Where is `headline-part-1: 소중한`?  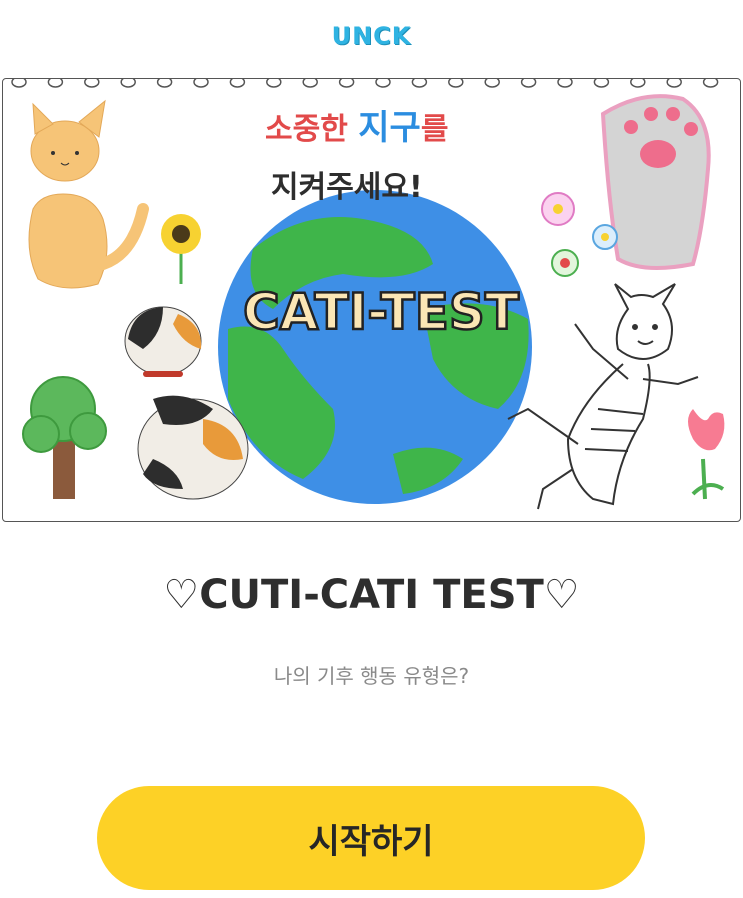
headline-part-1: 소중한 is located at coordinates (311, 129).